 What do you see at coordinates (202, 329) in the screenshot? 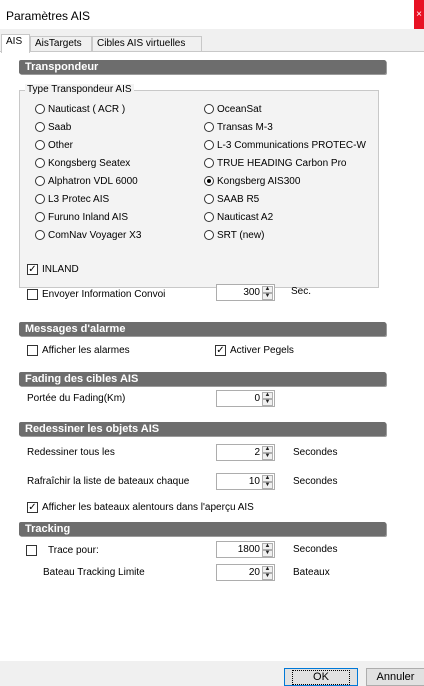
I see `alarms-header: Messages d'alarme` at bounding box center [202, 329].